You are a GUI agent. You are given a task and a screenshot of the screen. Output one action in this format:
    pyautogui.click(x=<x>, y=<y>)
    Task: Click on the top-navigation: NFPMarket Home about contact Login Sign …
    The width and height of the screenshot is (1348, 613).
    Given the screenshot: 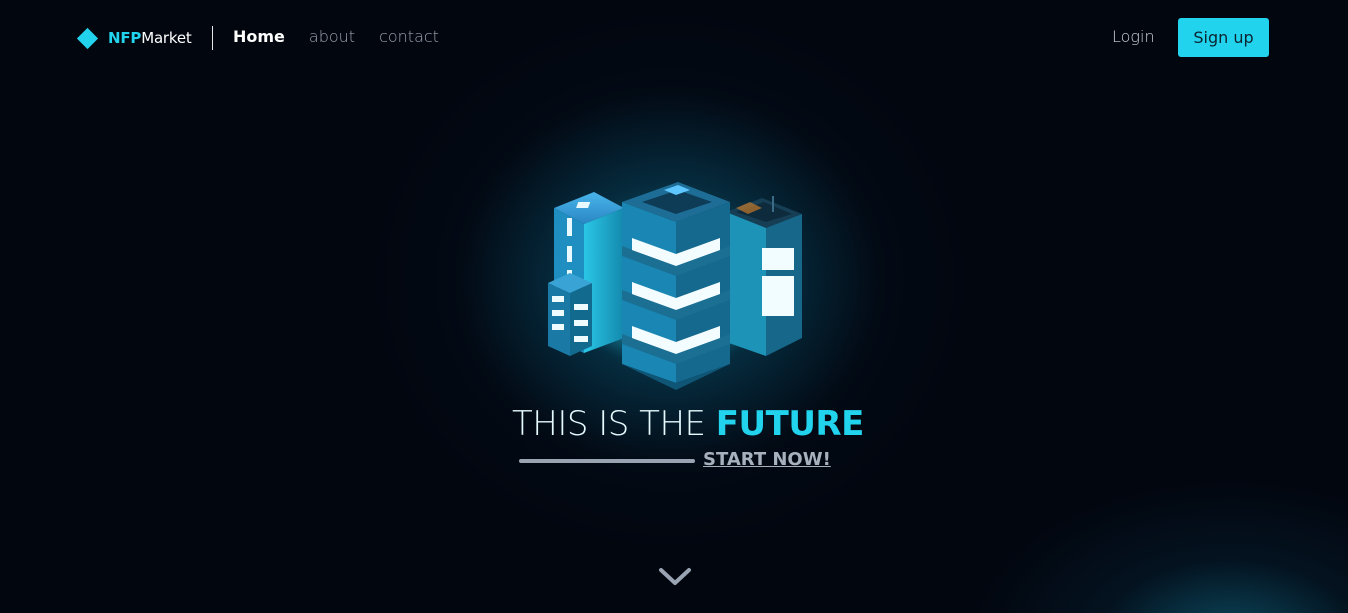 What is the action you would take?
    pyautogui.click(x=674, y=38)
    